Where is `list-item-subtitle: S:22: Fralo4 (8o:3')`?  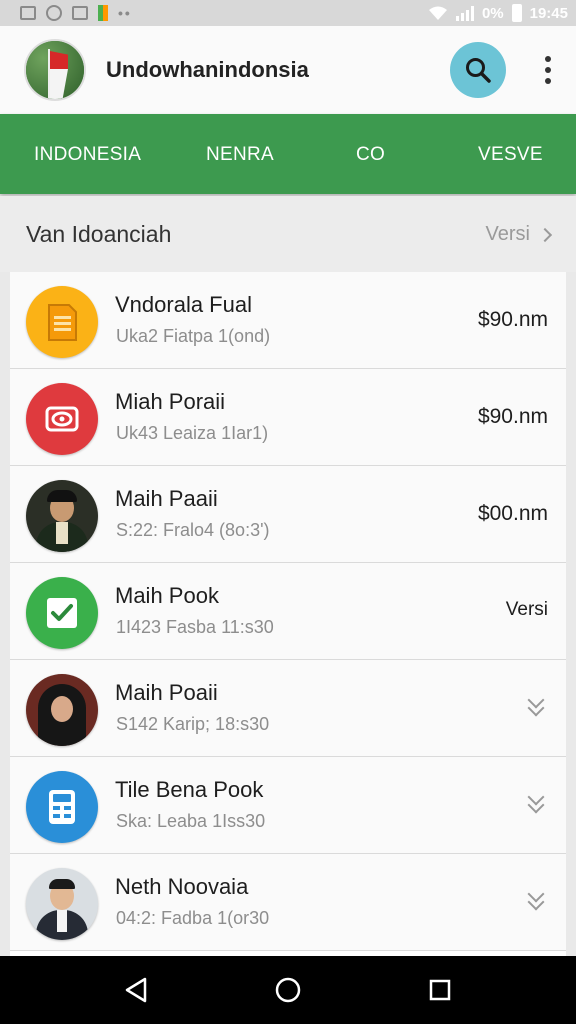 list-item-subtitle: S:22: Fralo4 (8o:3') is located at coordinates (193, 530).